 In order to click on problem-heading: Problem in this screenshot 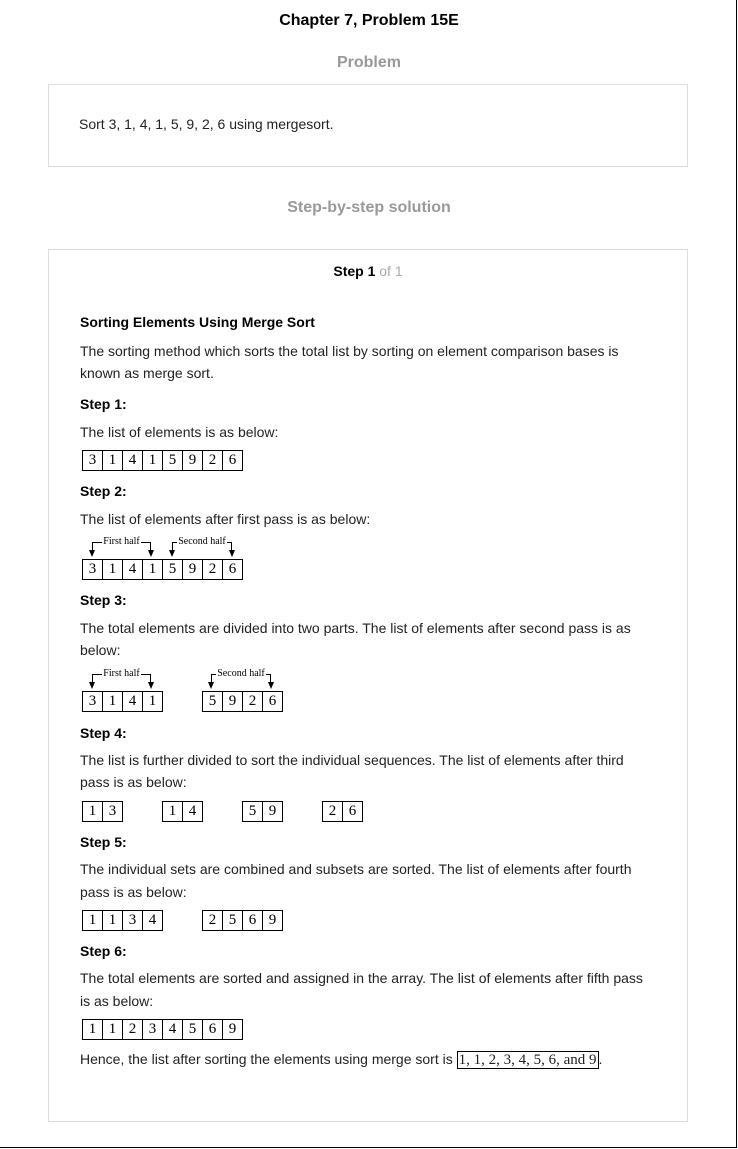, I will do `click(368, 62)`.